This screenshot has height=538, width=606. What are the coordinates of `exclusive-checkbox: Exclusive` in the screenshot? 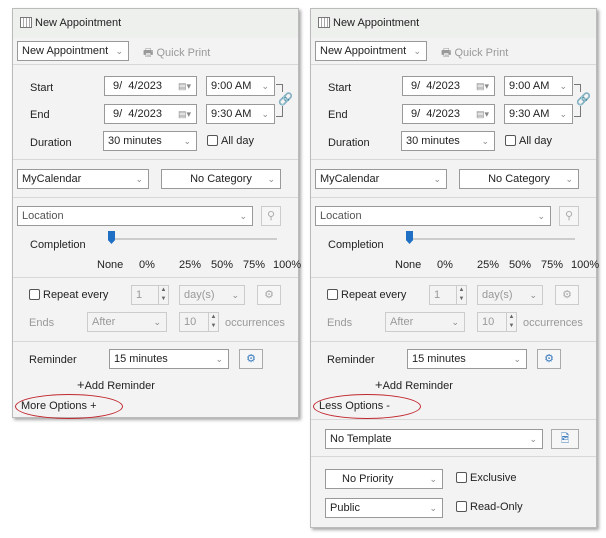 It's located at (486, 478).